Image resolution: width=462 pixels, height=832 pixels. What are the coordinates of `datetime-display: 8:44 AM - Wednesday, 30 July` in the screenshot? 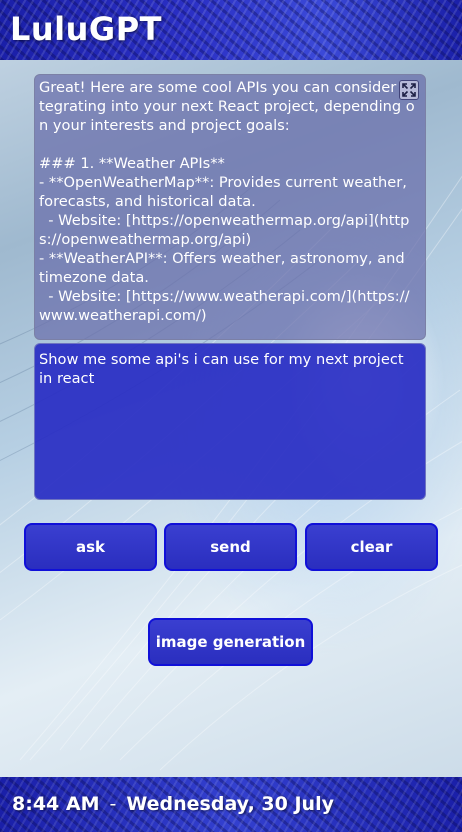 It's located at (173, 804).